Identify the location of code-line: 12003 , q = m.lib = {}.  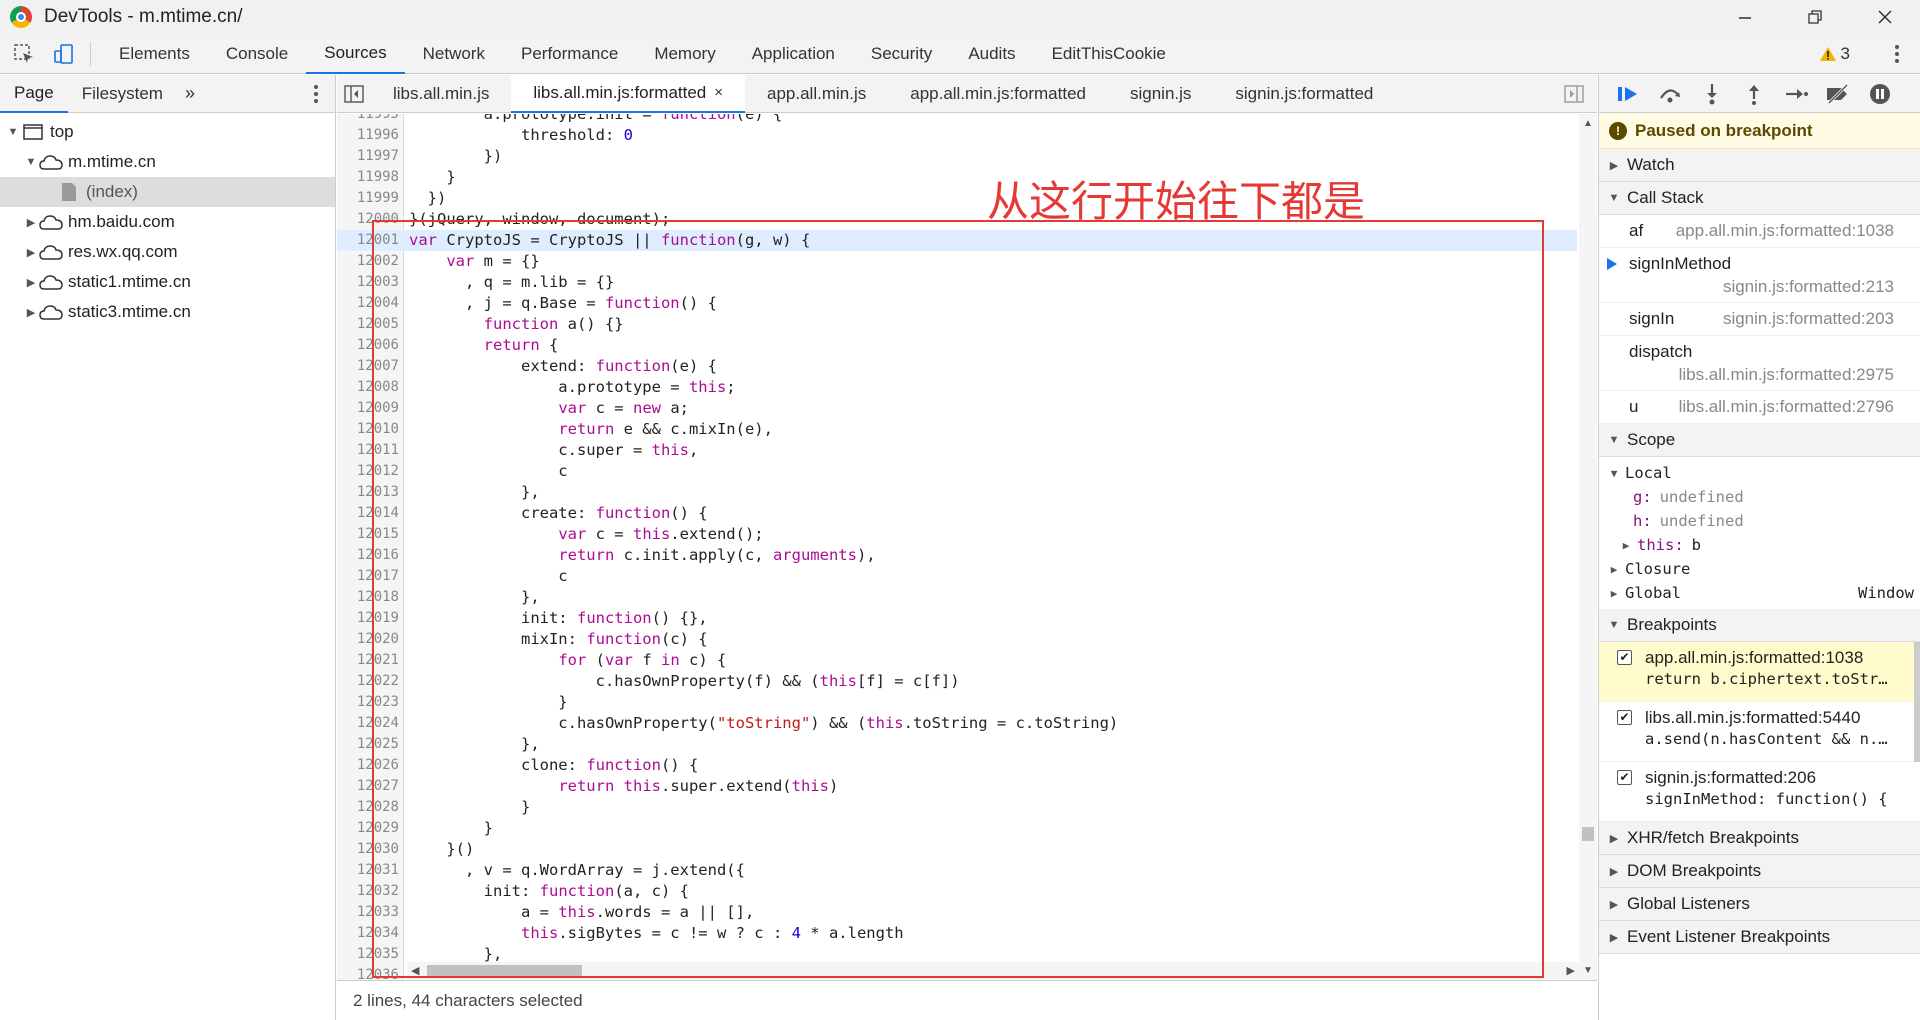
(957, 282).